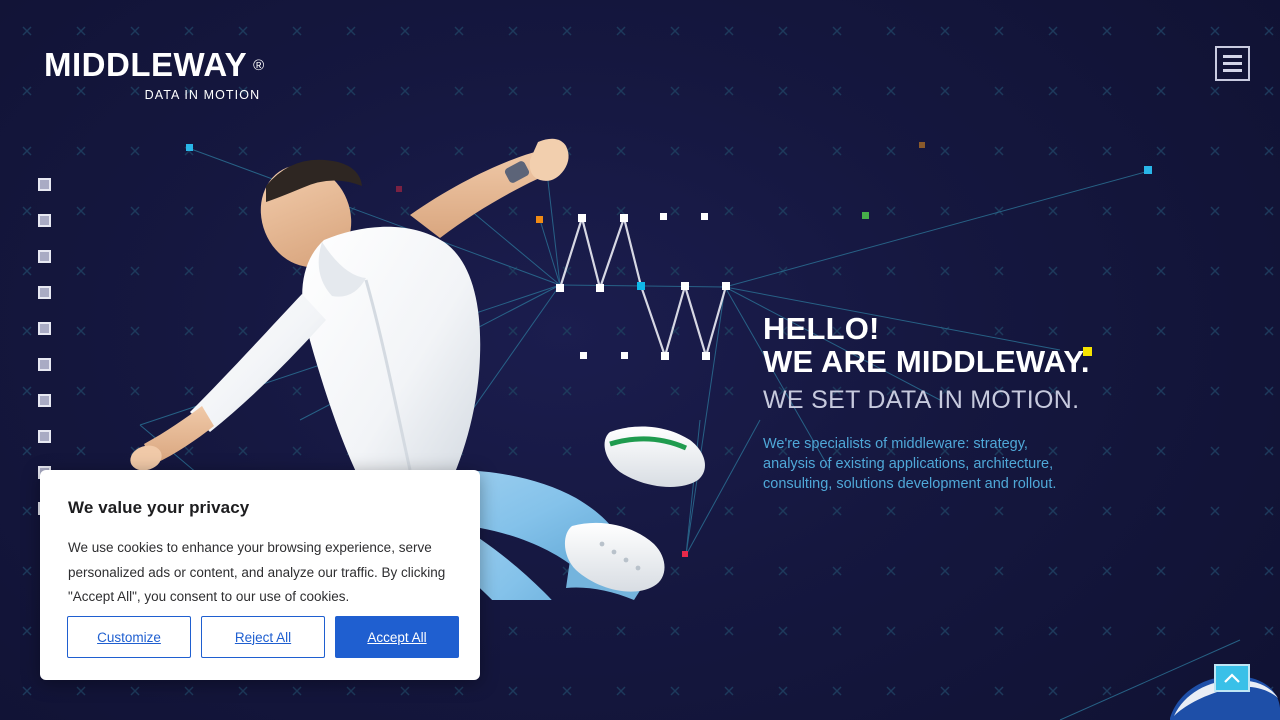 This screenshot has height=720, width=1280. I want to click on reject-all-button: Reject All, so click(263, 637).